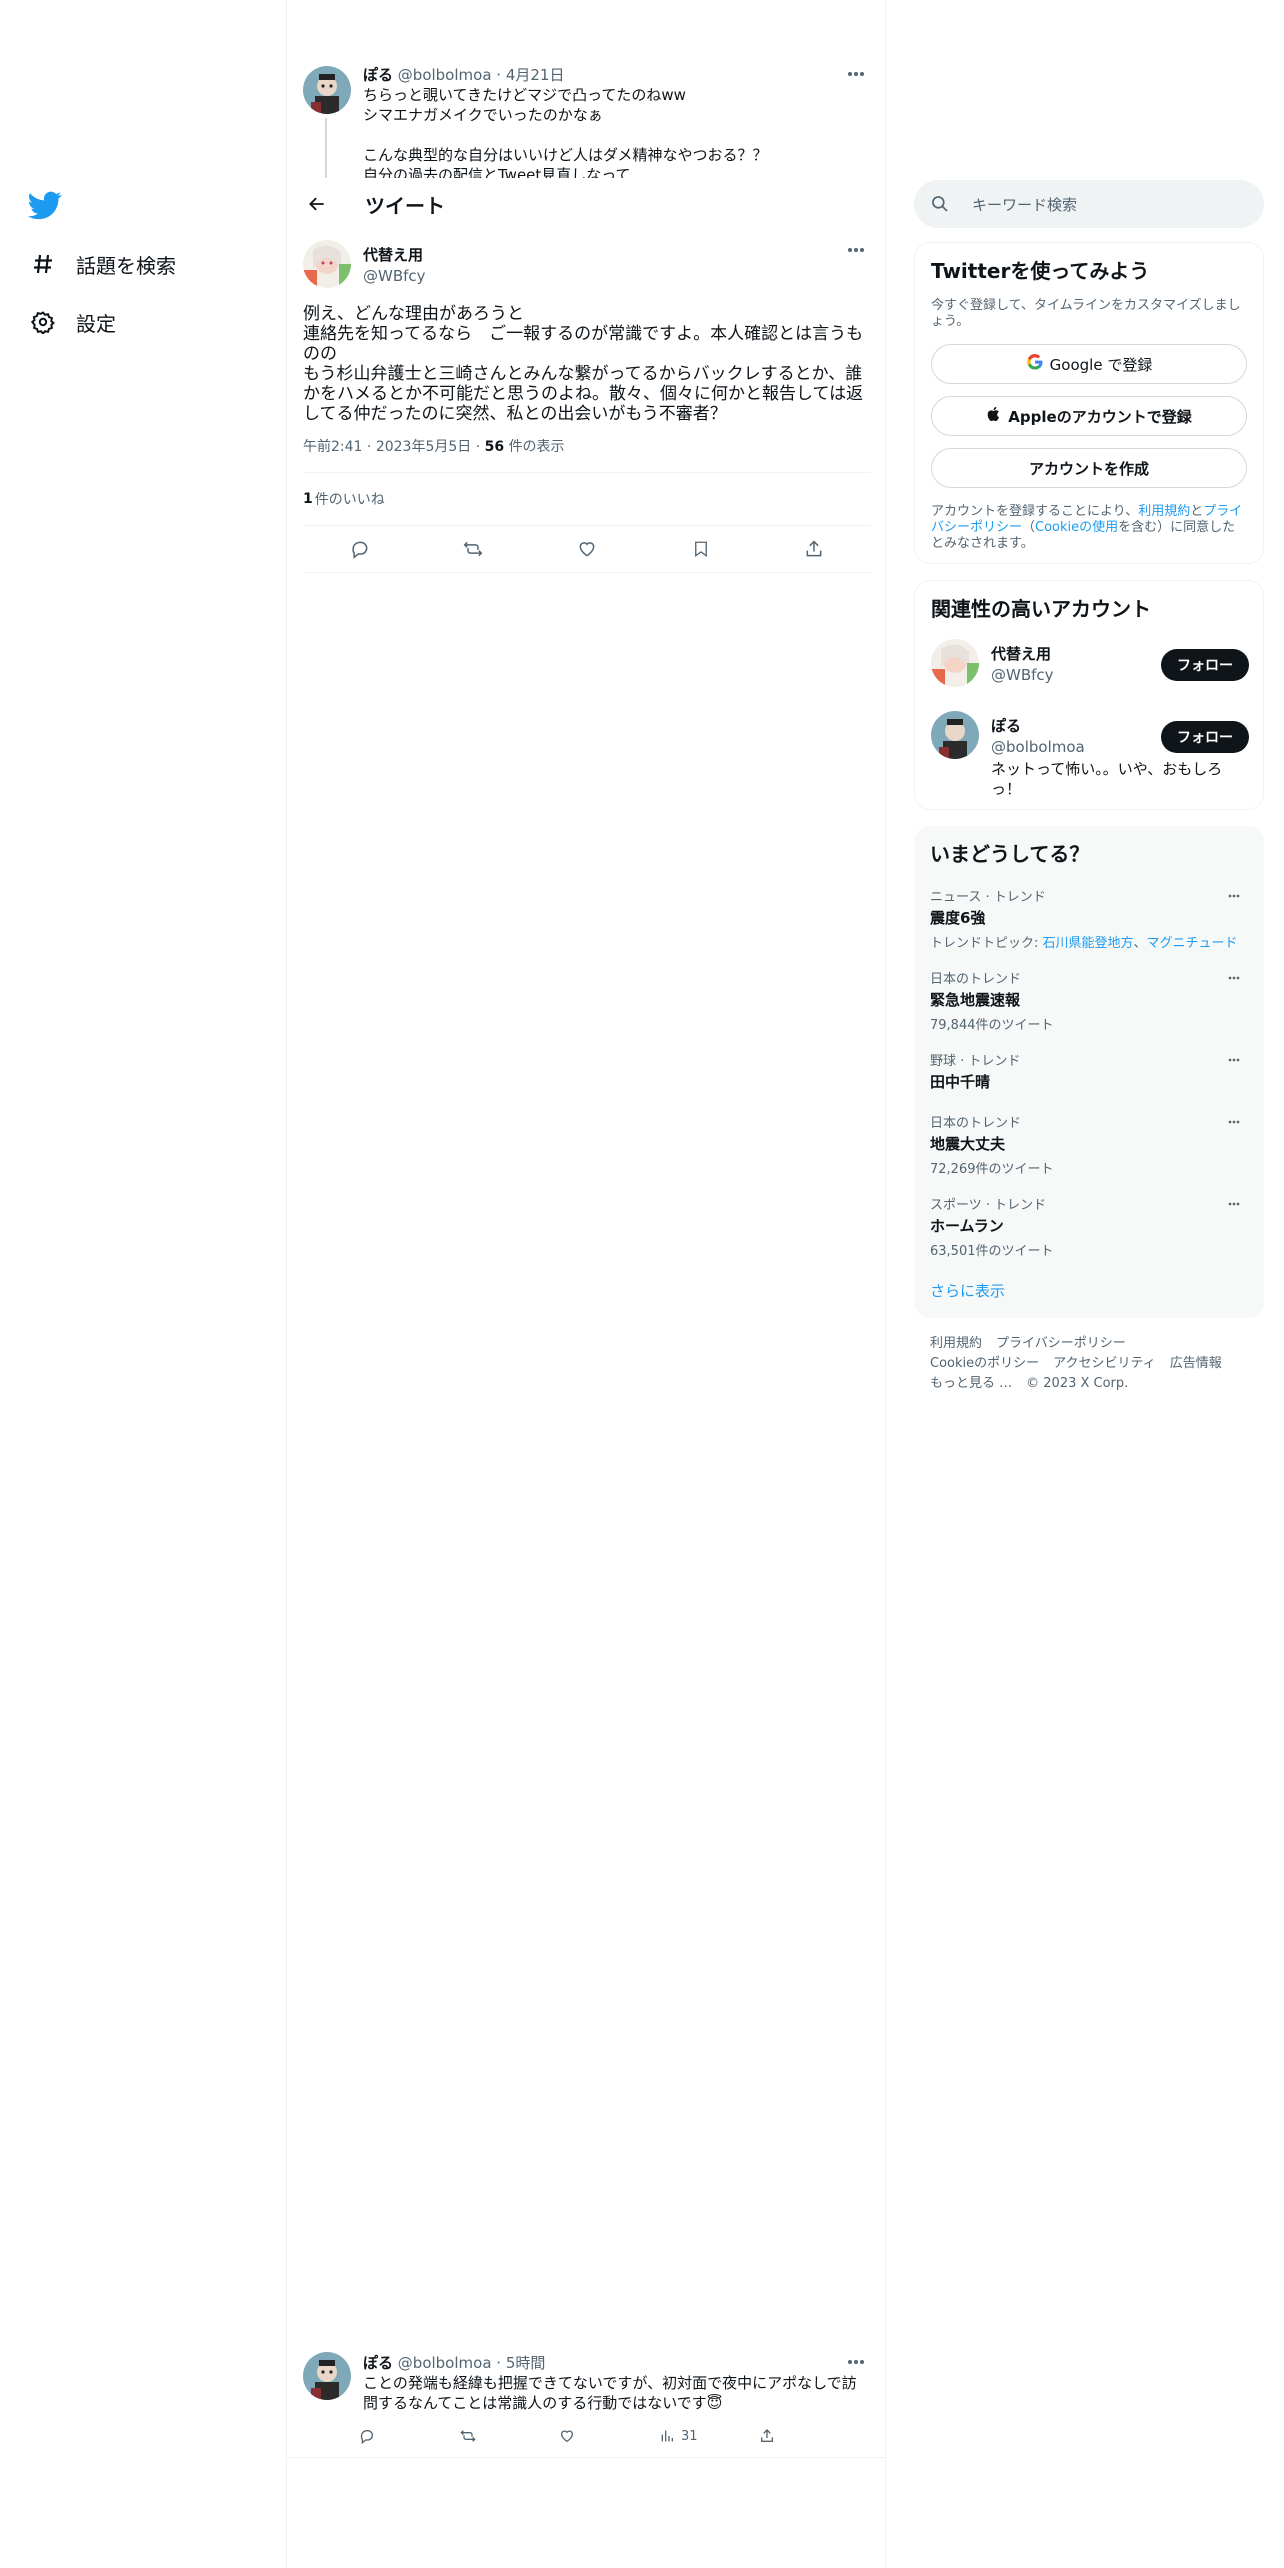  I want to click on trend-item: 野球 · トレンド 田中千晴, so click(1089, 1071).